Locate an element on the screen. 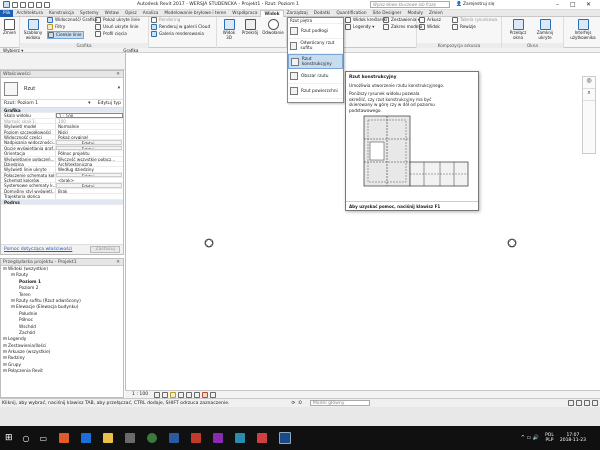 Image resolution: width=600 pixels, height=450 pixels. selection-underlay-icon is located at coordinates (579, 403).